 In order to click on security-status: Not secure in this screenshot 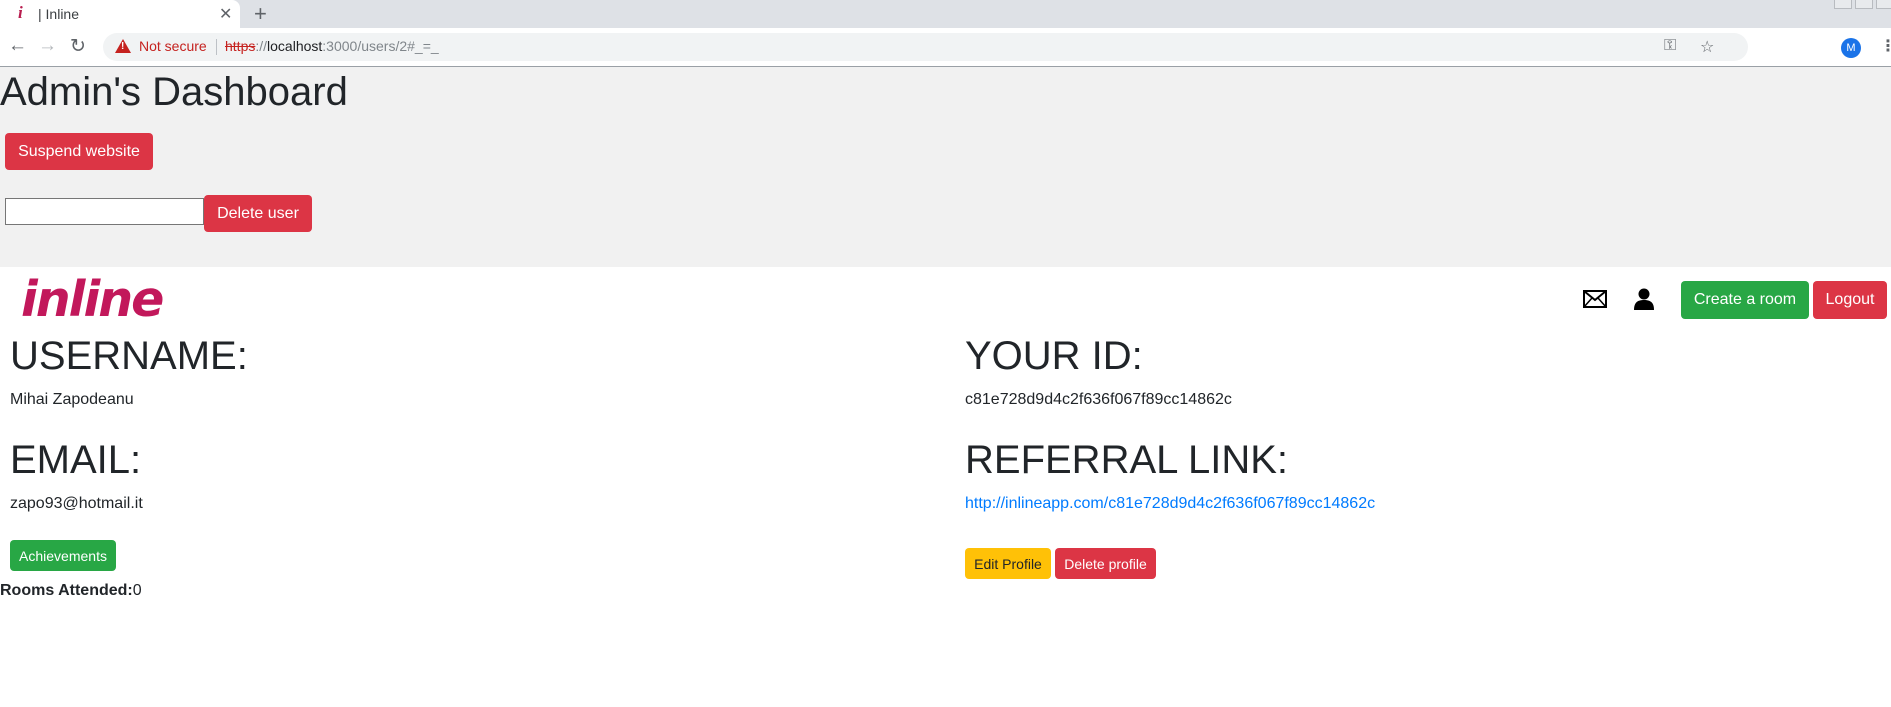, I will do `click(173, 46)`.